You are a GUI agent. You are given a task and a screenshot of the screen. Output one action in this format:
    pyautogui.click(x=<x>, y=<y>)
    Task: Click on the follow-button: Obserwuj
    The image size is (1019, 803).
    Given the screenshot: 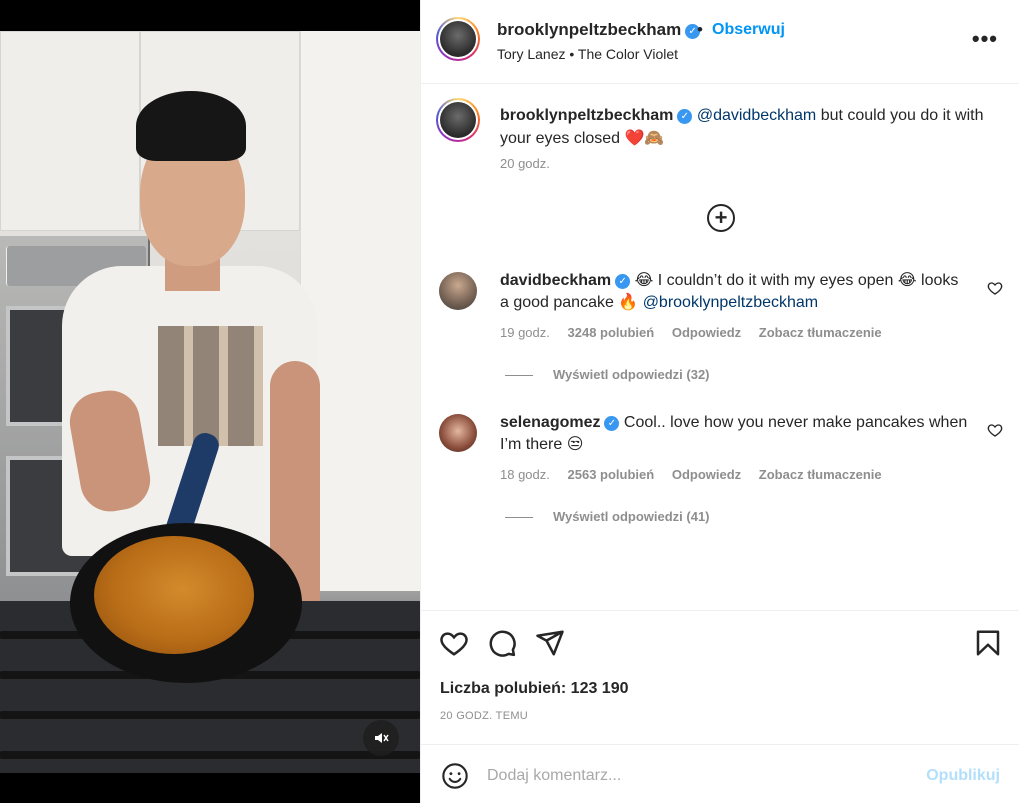 What is the action you would take?
    pyautogui.click(x=748, y=30)
    